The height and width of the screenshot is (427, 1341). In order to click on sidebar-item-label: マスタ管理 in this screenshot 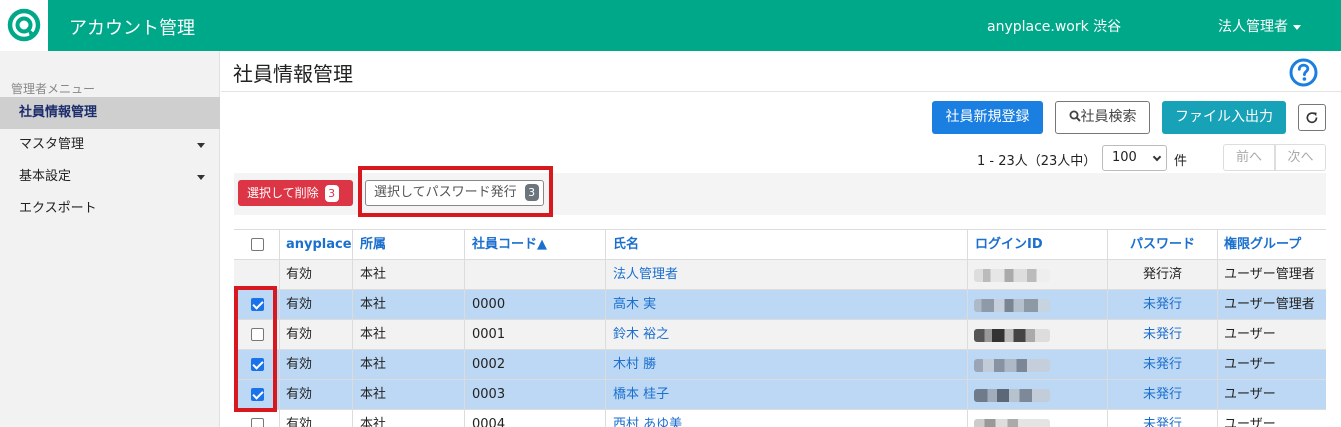, I will do `click(52, 144)`.